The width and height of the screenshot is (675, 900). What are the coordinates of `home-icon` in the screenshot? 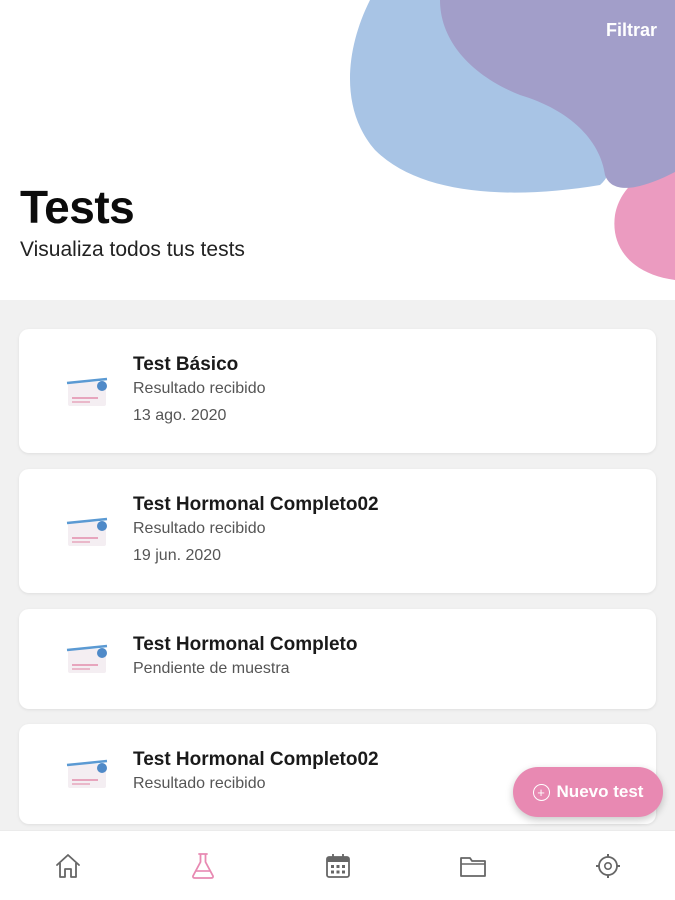 It's located at (67, 866).